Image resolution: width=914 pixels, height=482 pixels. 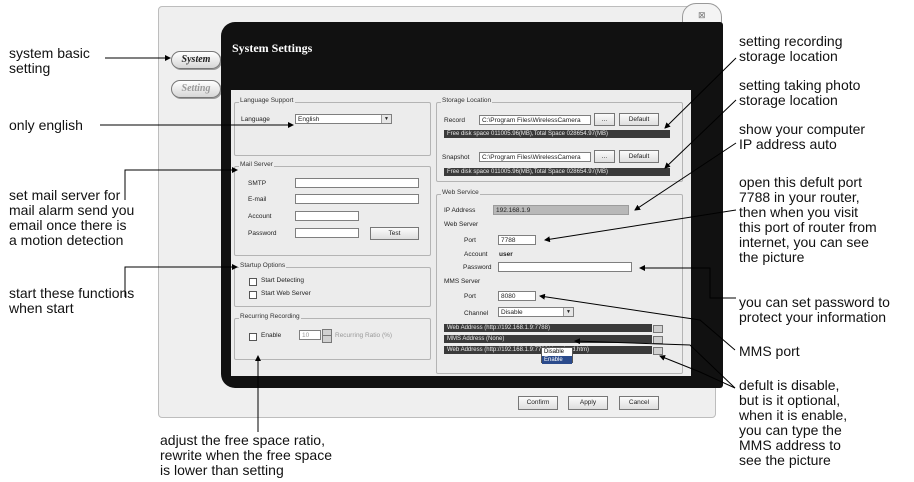 What do you see at coordinates (460, 210) in the screenshot?
I see `ip-address-label: IP Address` at bounding box center [460, 210].